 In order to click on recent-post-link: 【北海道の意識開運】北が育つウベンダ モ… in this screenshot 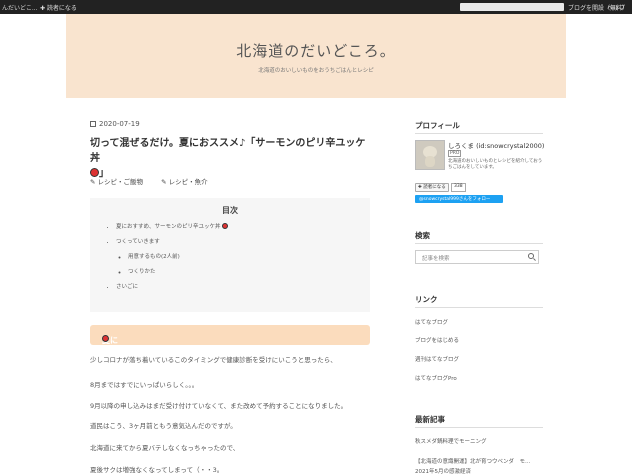, I will do `click(473, 461)`.